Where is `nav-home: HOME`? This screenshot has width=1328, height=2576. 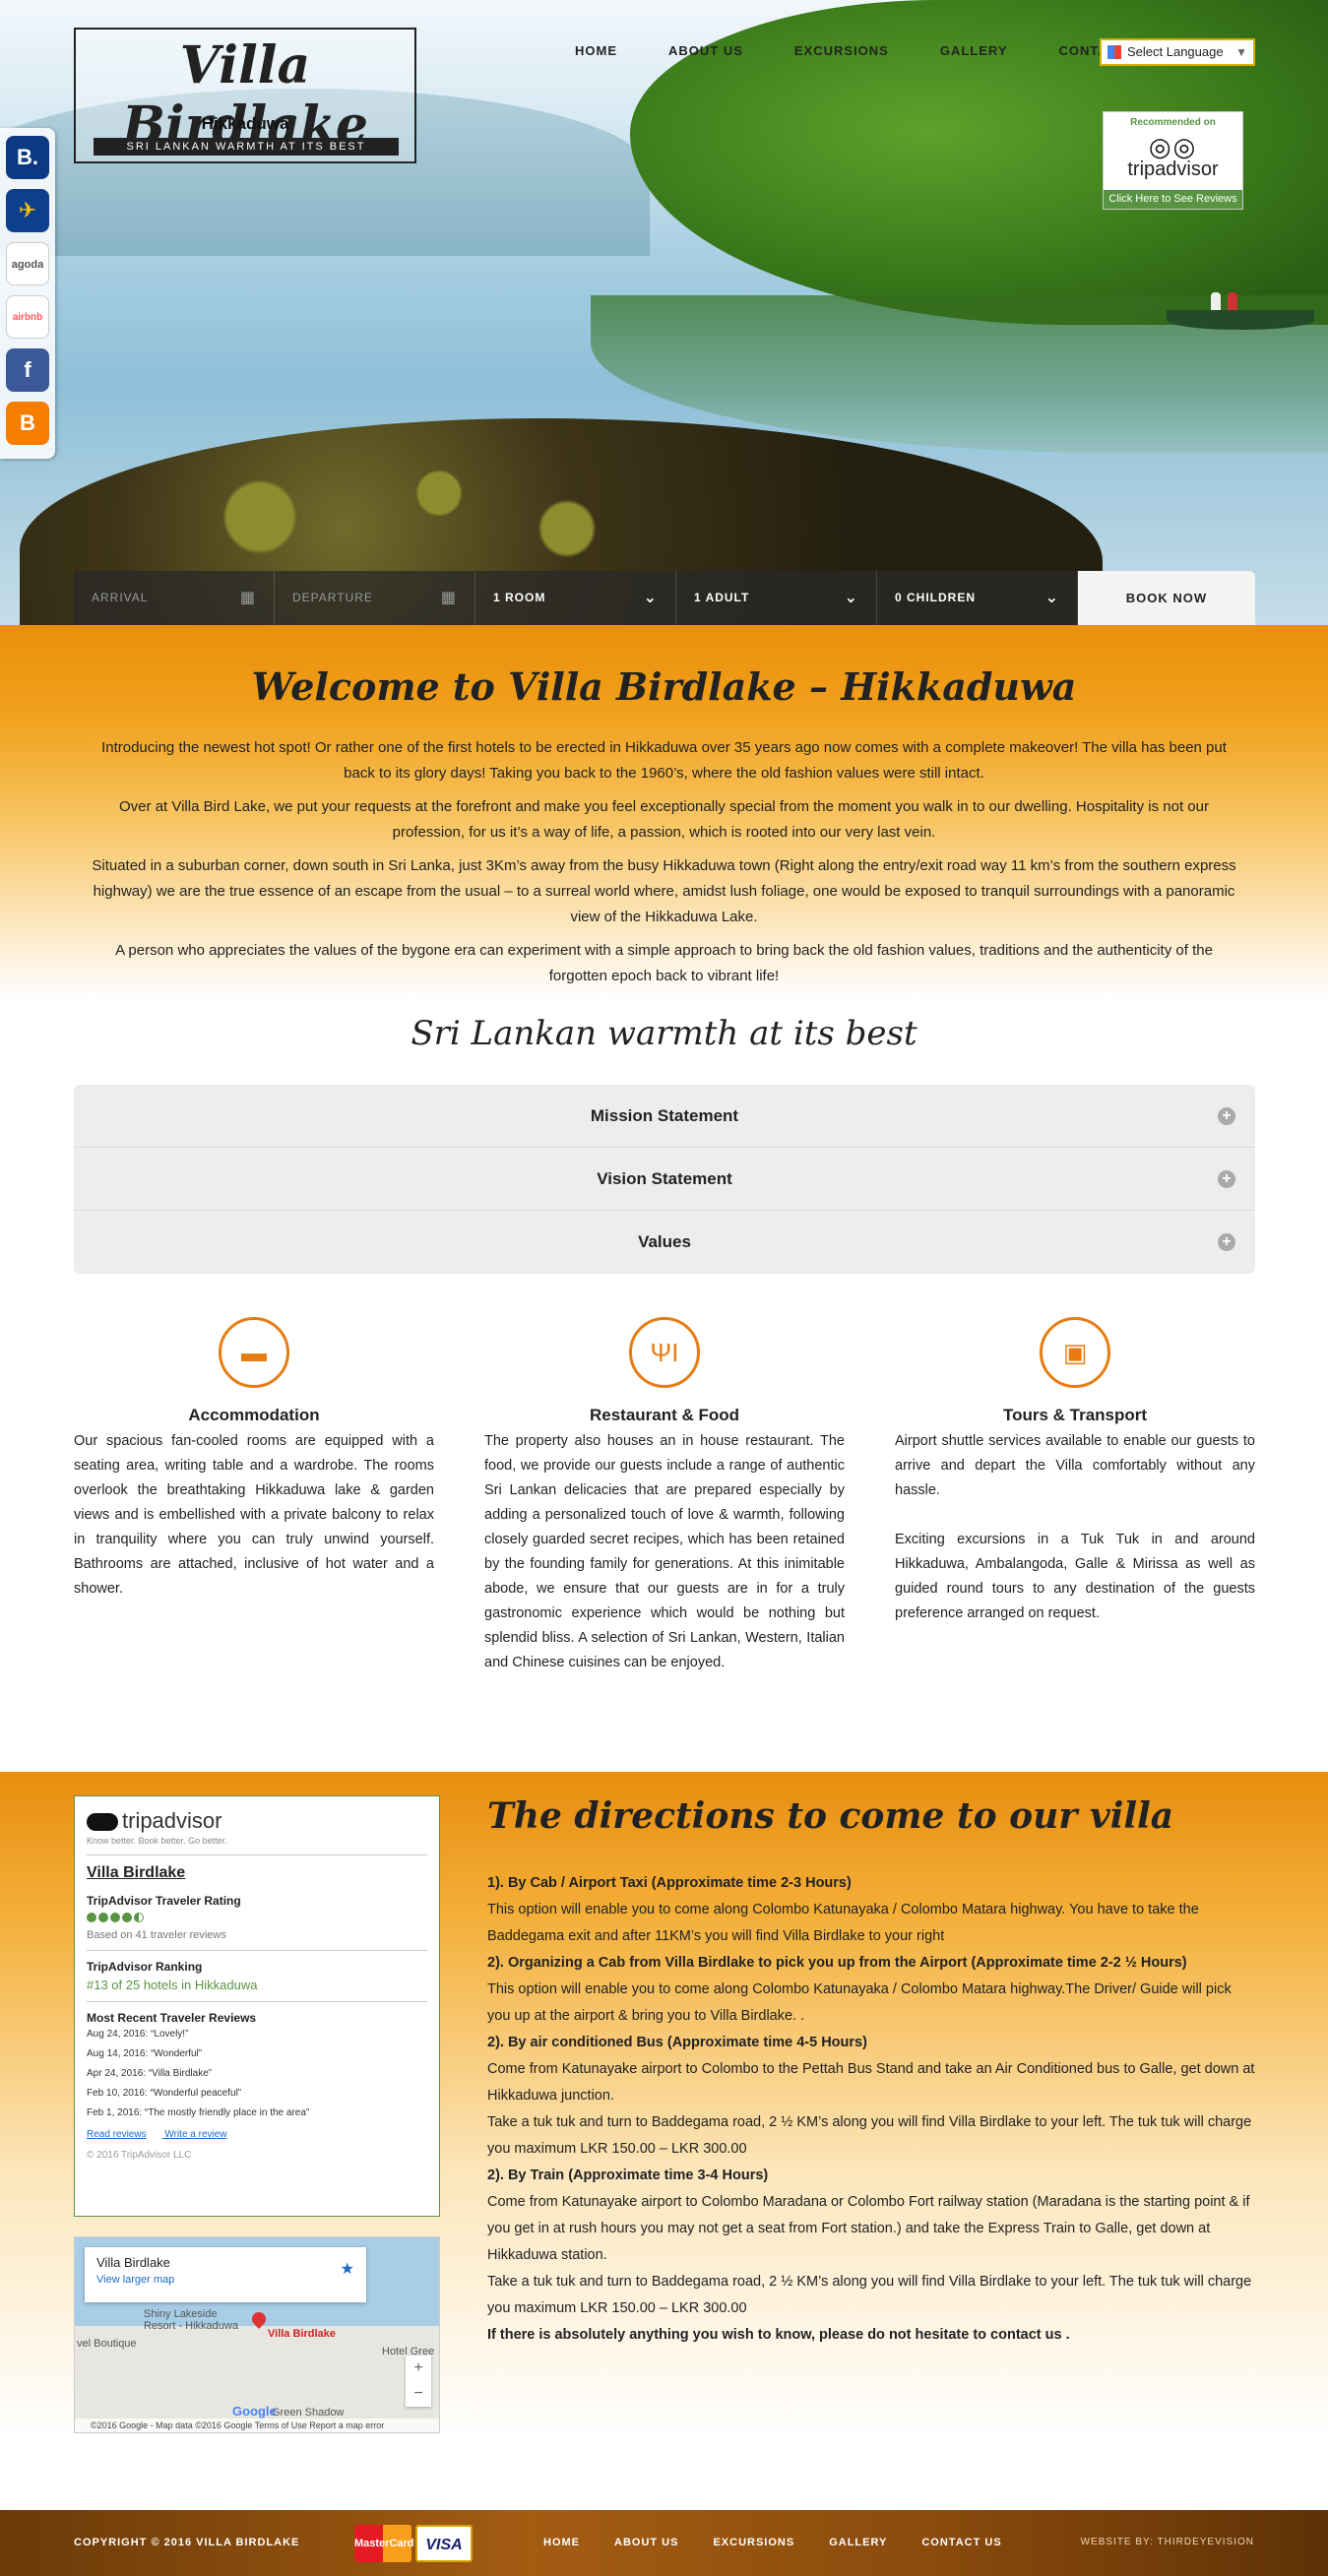
nav-home: HOME is located at coordinates (596, 50).